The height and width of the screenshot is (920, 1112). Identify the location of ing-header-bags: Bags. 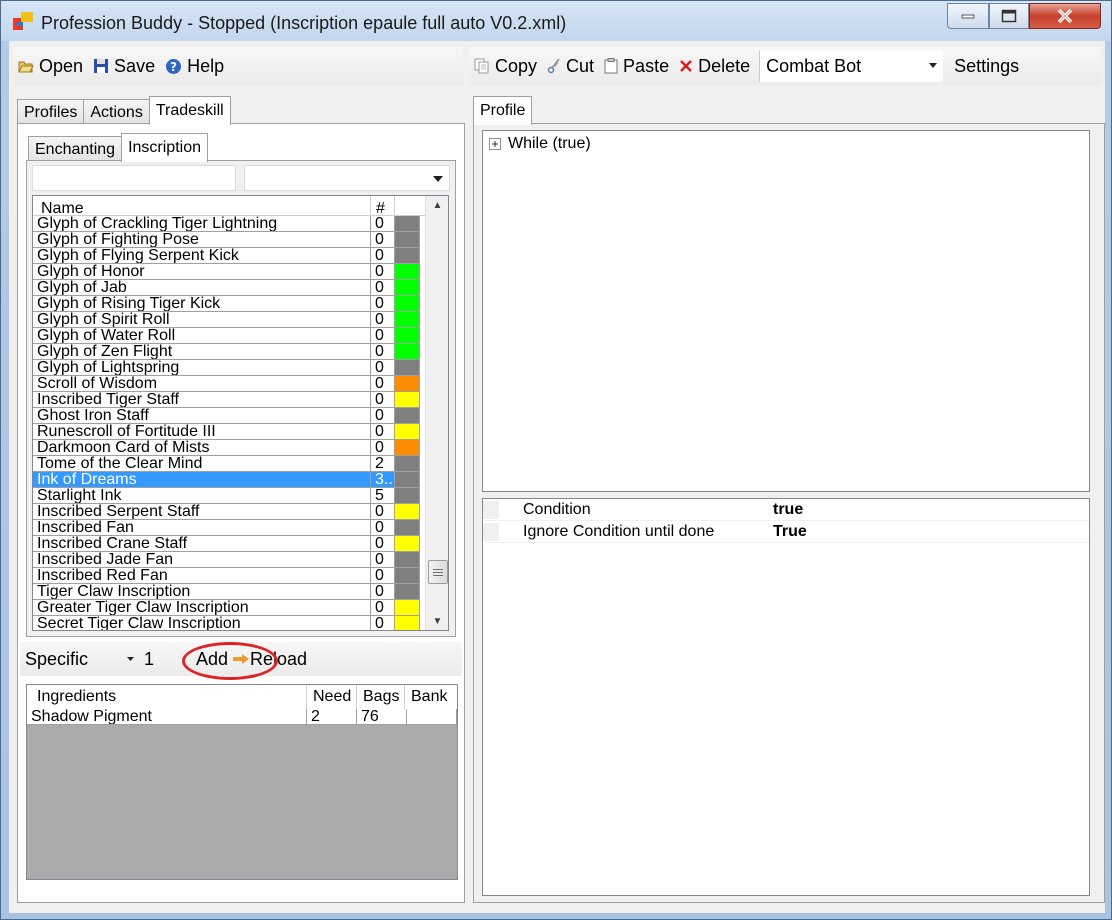
(381, 697).